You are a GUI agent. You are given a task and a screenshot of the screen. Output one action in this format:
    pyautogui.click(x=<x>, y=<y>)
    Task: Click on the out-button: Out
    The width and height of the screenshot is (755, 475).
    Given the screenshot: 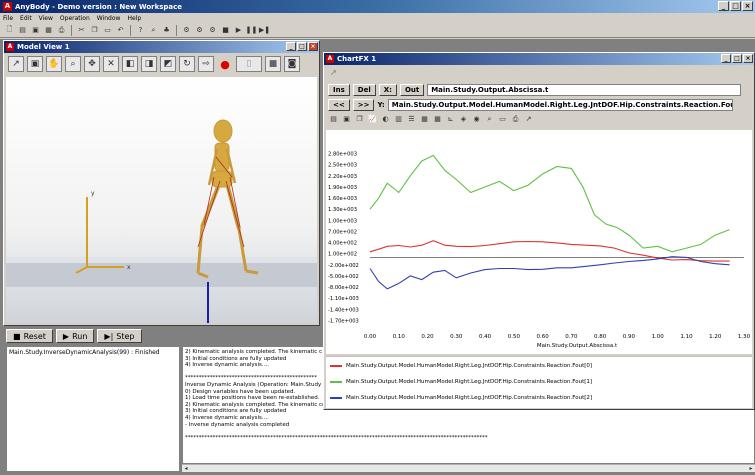 What is the action you would take?
    pyautogui.click(x=412, y=89)
    